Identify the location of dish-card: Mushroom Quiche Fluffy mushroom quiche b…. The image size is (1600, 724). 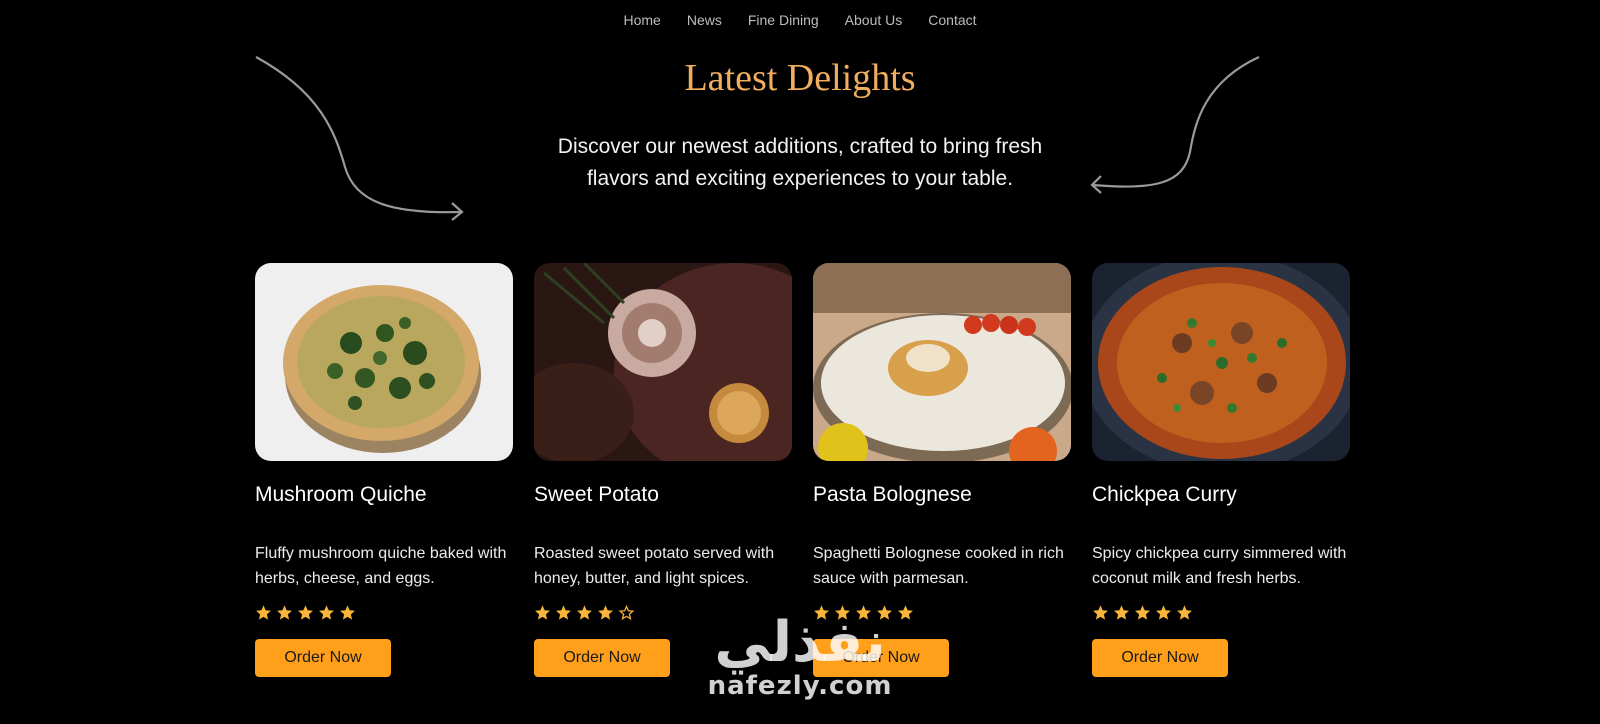
(384, 473).